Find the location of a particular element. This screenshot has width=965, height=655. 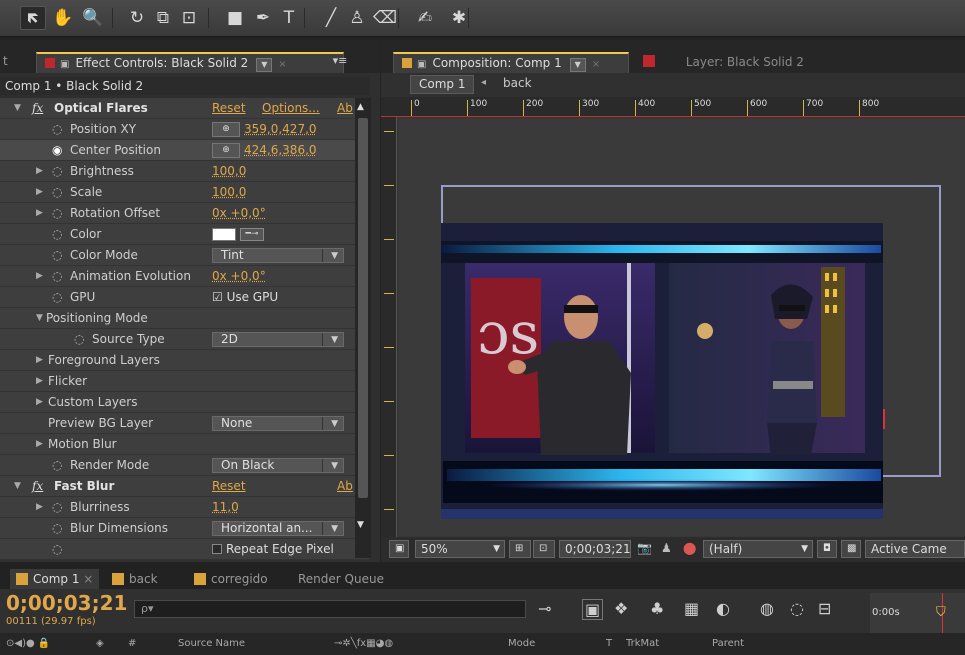

brush-tool-button: ╱ is located at coordinates (331, 18).